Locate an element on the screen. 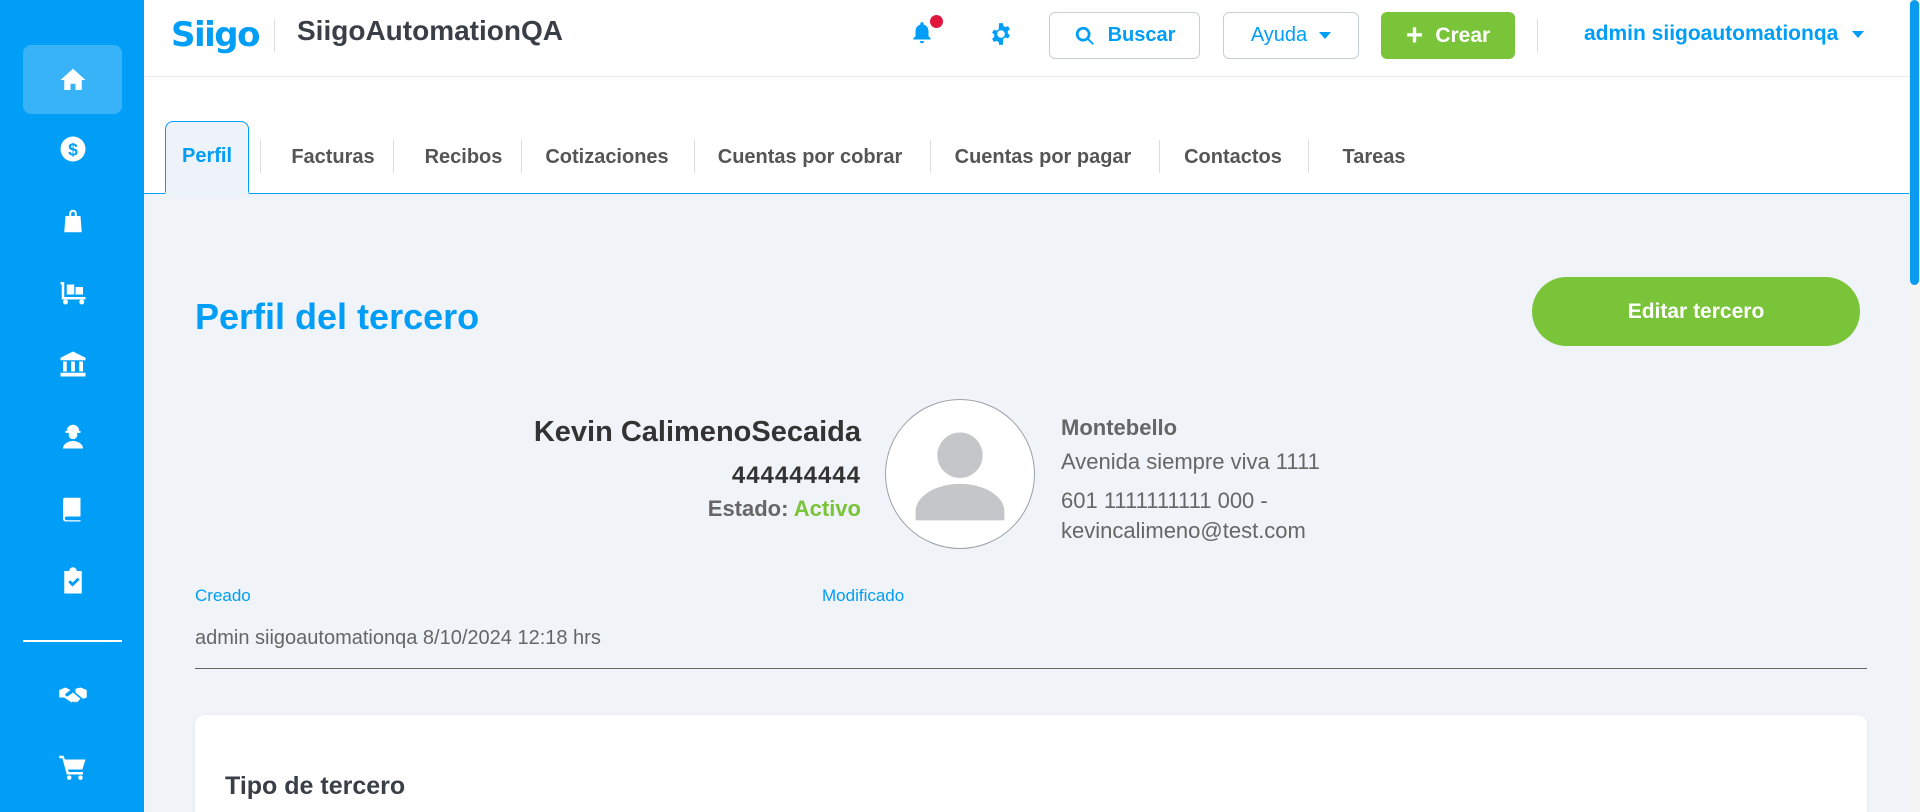 The image size is (1920, 812). home-icon is located at coordinates (72, 79).